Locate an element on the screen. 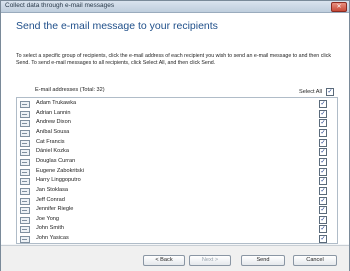 The height and width of the screenshot is (271, 350). window-title: Collect data through e-mail messages is located at coordinates (60, 5).